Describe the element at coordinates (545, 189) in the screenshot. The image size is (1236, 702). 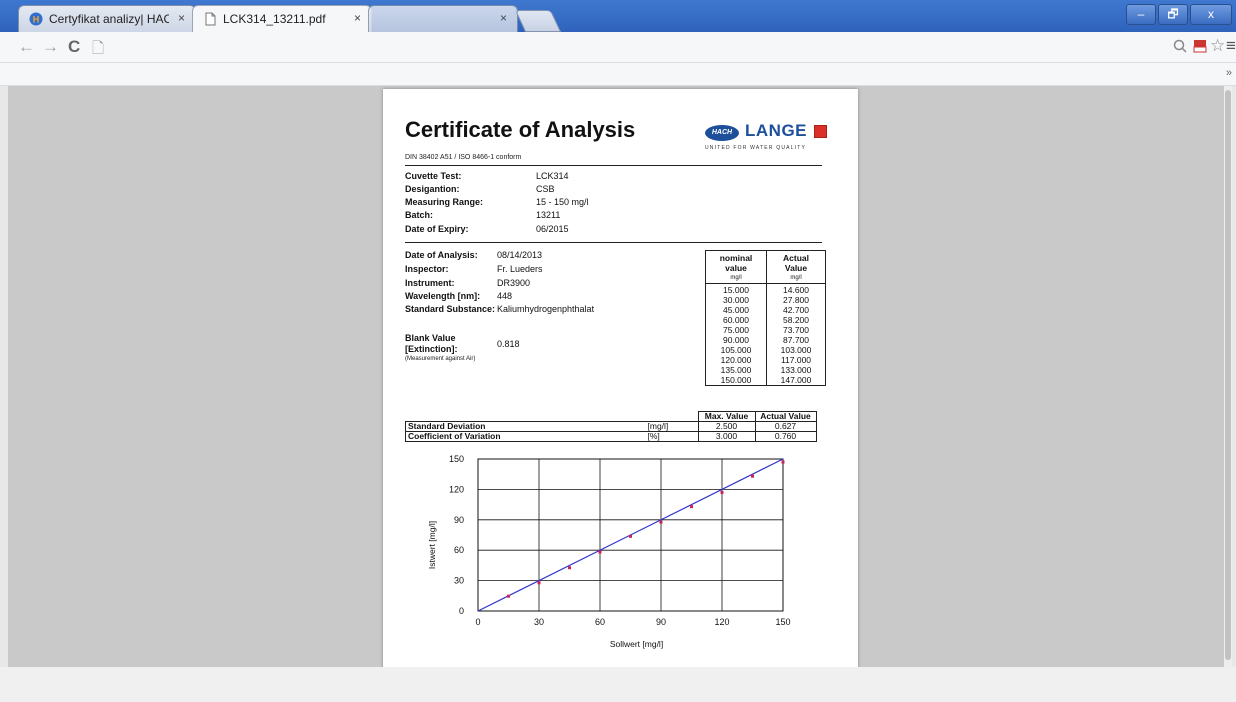
I see `designation-value: CSB` at that location.